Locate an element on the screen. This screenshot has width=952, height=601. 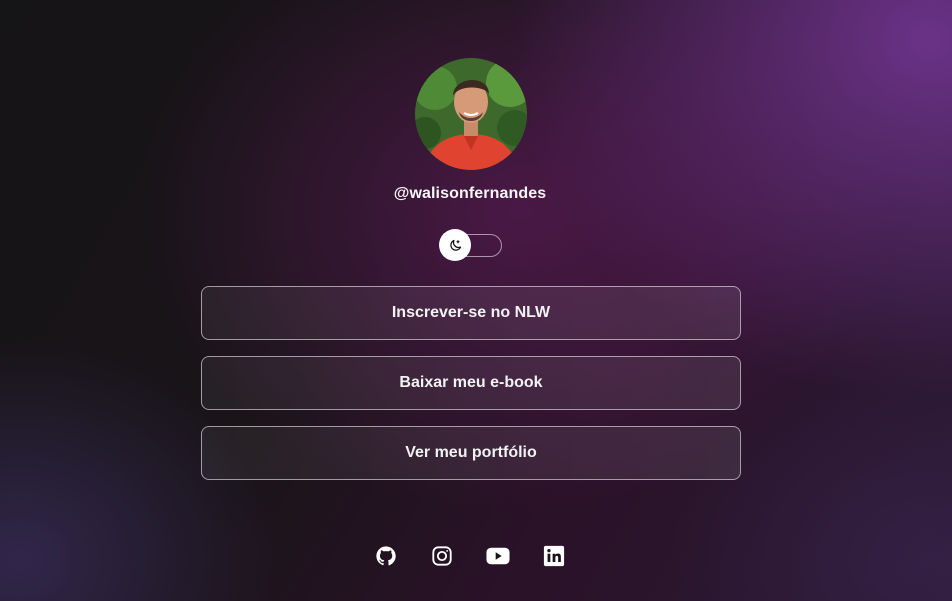
social-links is located at coordinates (470, 556).